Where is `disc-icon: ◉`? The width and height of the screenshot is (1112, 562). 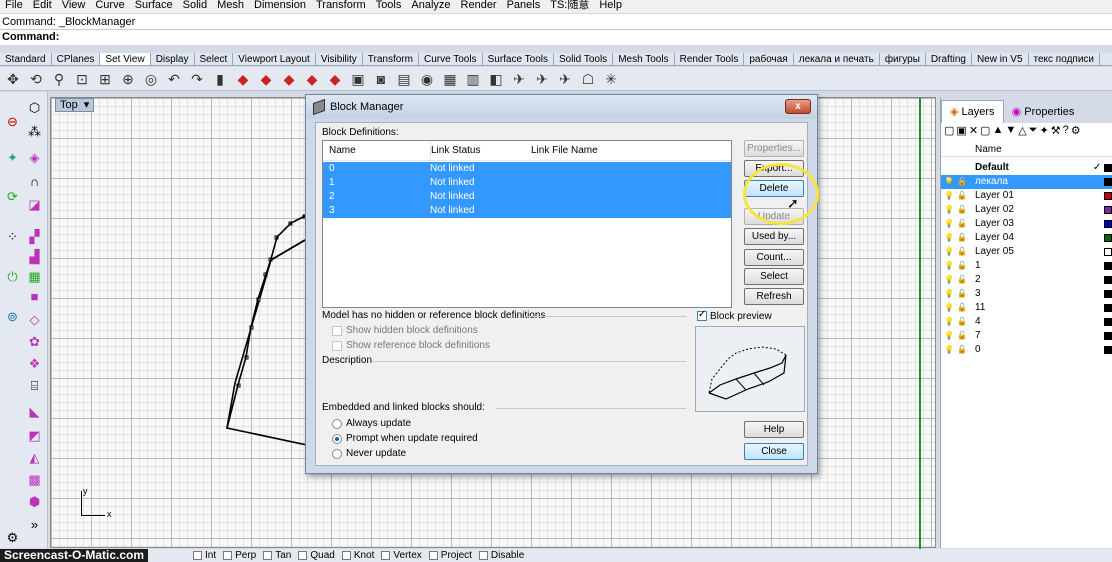
disc-icon: ◉ is located at coordinates (427, 79).